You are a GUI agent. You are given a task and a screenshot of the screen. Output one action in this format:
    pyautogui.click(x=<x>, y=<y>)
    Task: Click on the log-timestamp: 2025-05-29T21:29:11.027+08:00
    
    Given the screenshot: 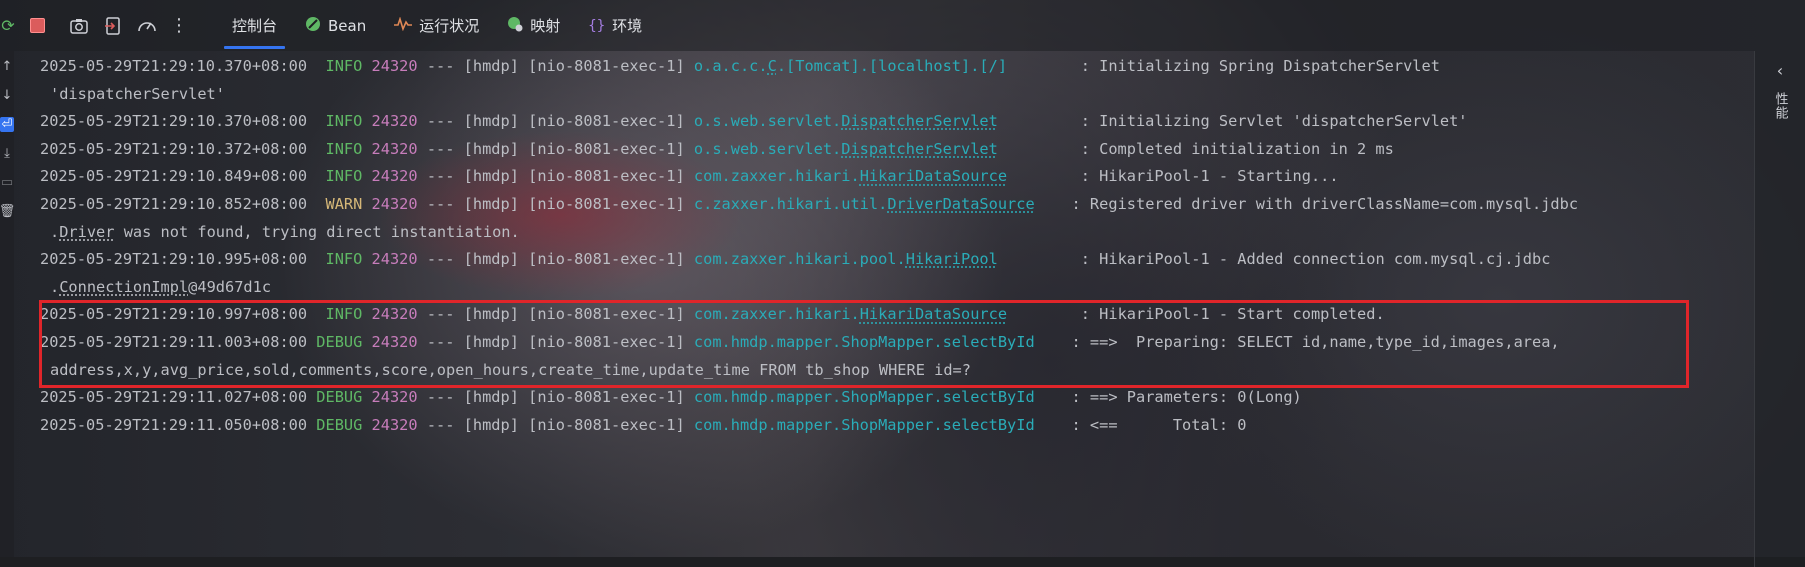 What is the action you would take?
    pyautogui.click(x=174, y=397)
    